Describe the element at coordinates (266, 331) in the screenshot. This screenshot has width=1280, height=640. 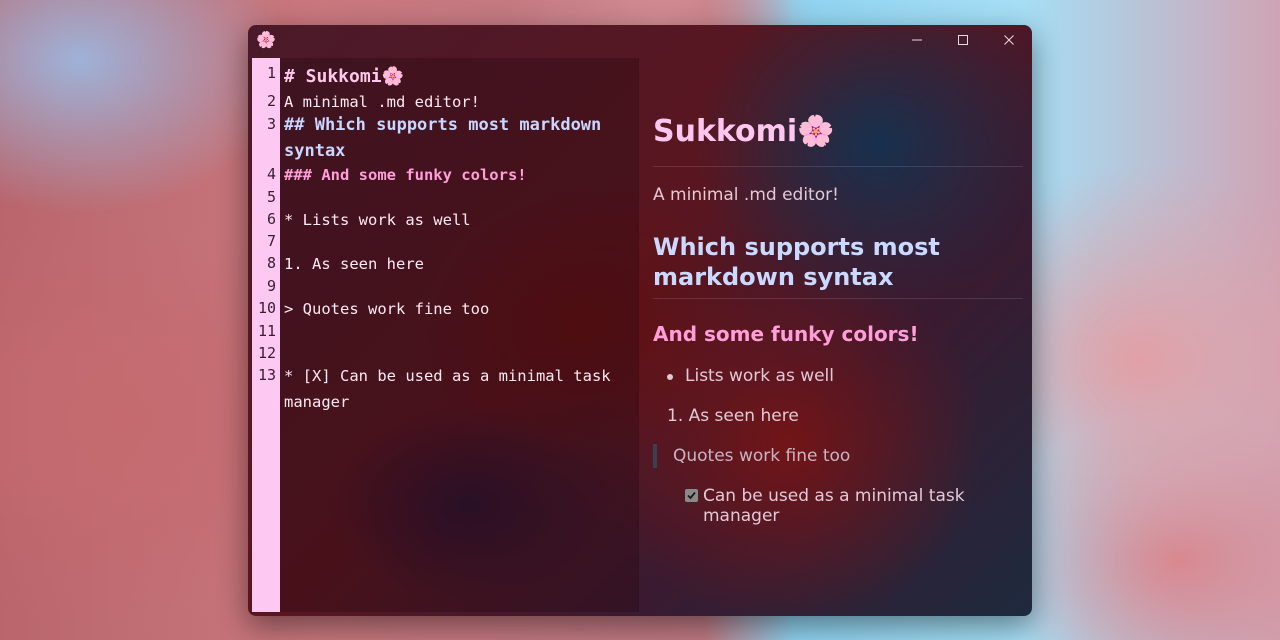
I see `line-number: 11` at that location.